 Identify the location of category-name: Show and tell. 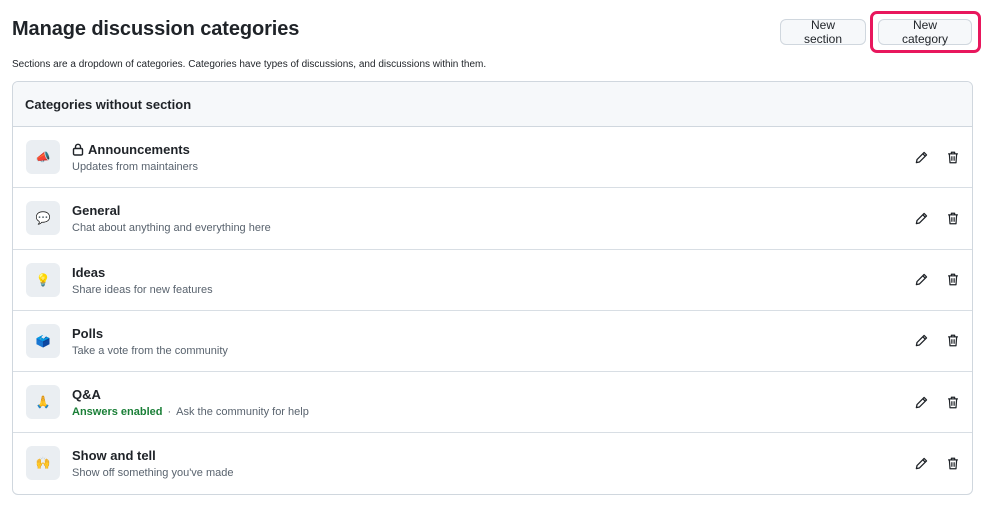
(114, 456).